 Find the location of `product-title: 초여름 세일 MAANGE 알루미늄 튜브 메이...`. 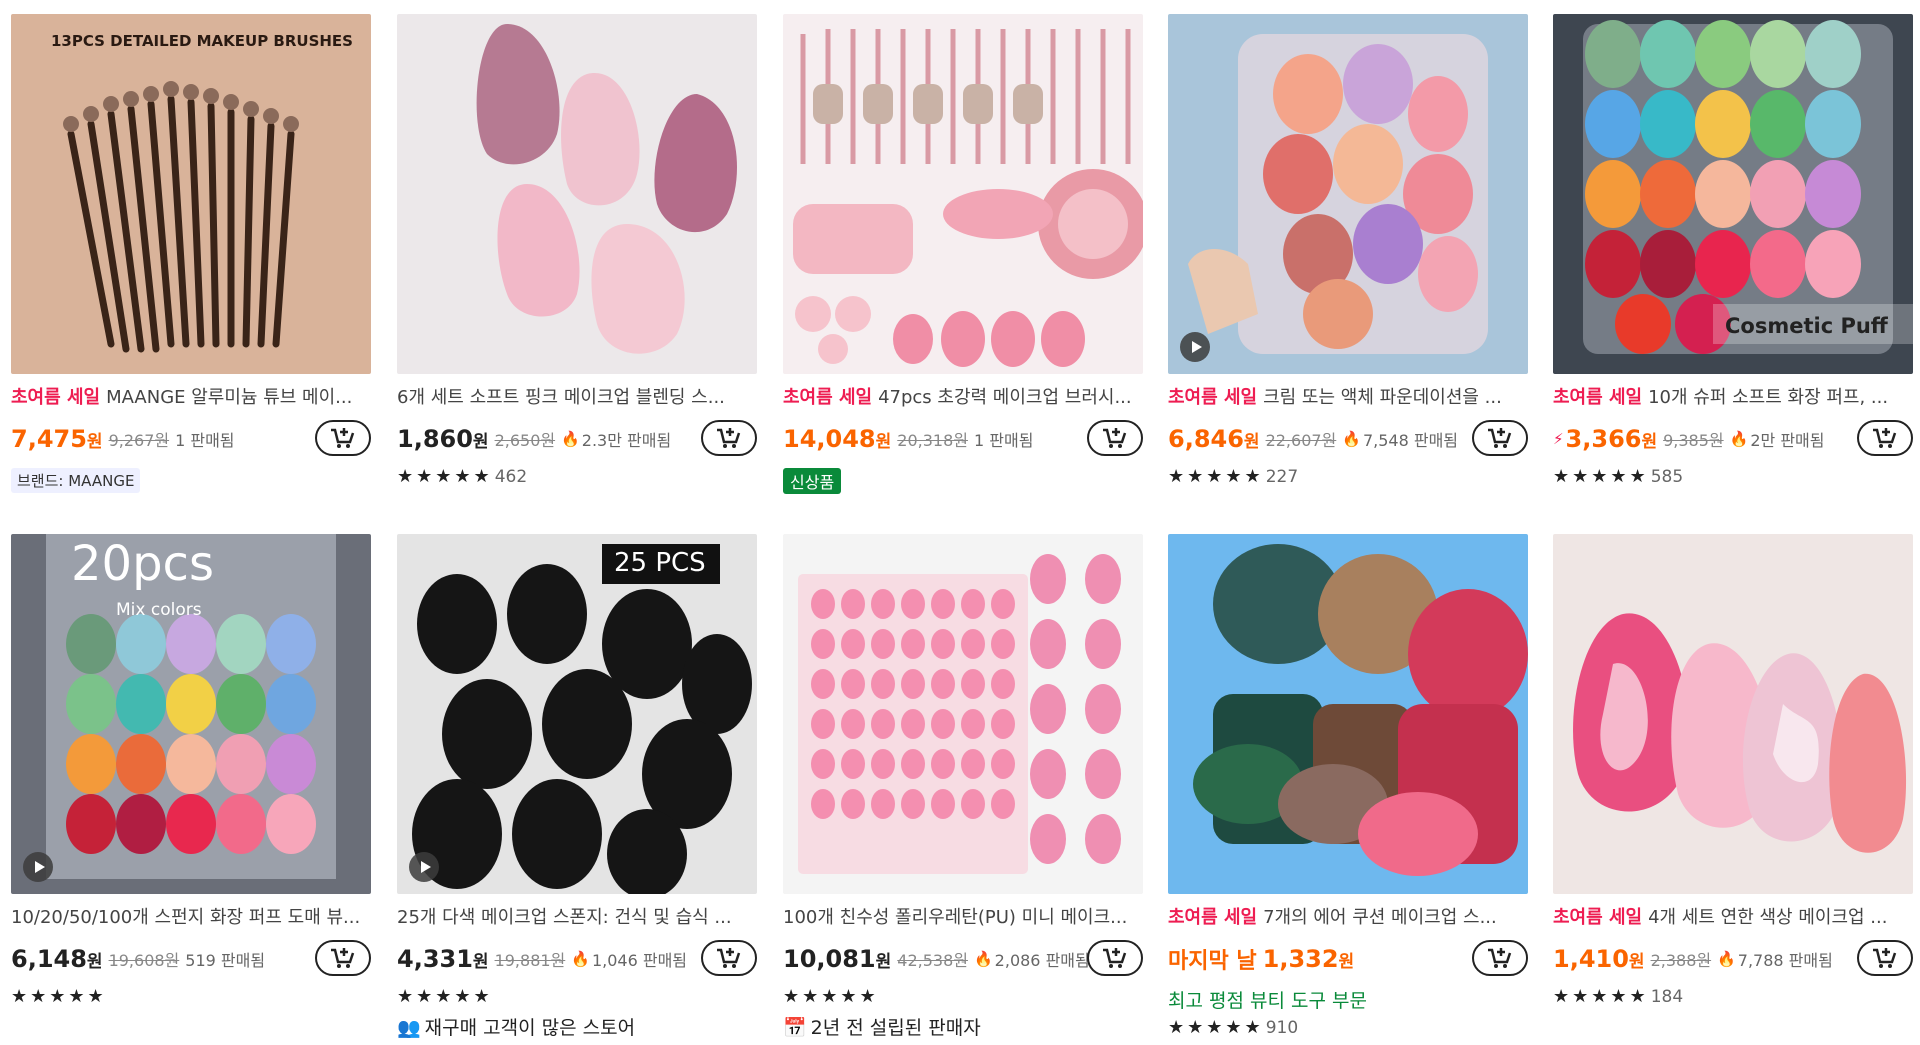

product-title: 초여름 세일 MAANGE 알루미늄 튜브 메이... is located at coordinates (191, 398).